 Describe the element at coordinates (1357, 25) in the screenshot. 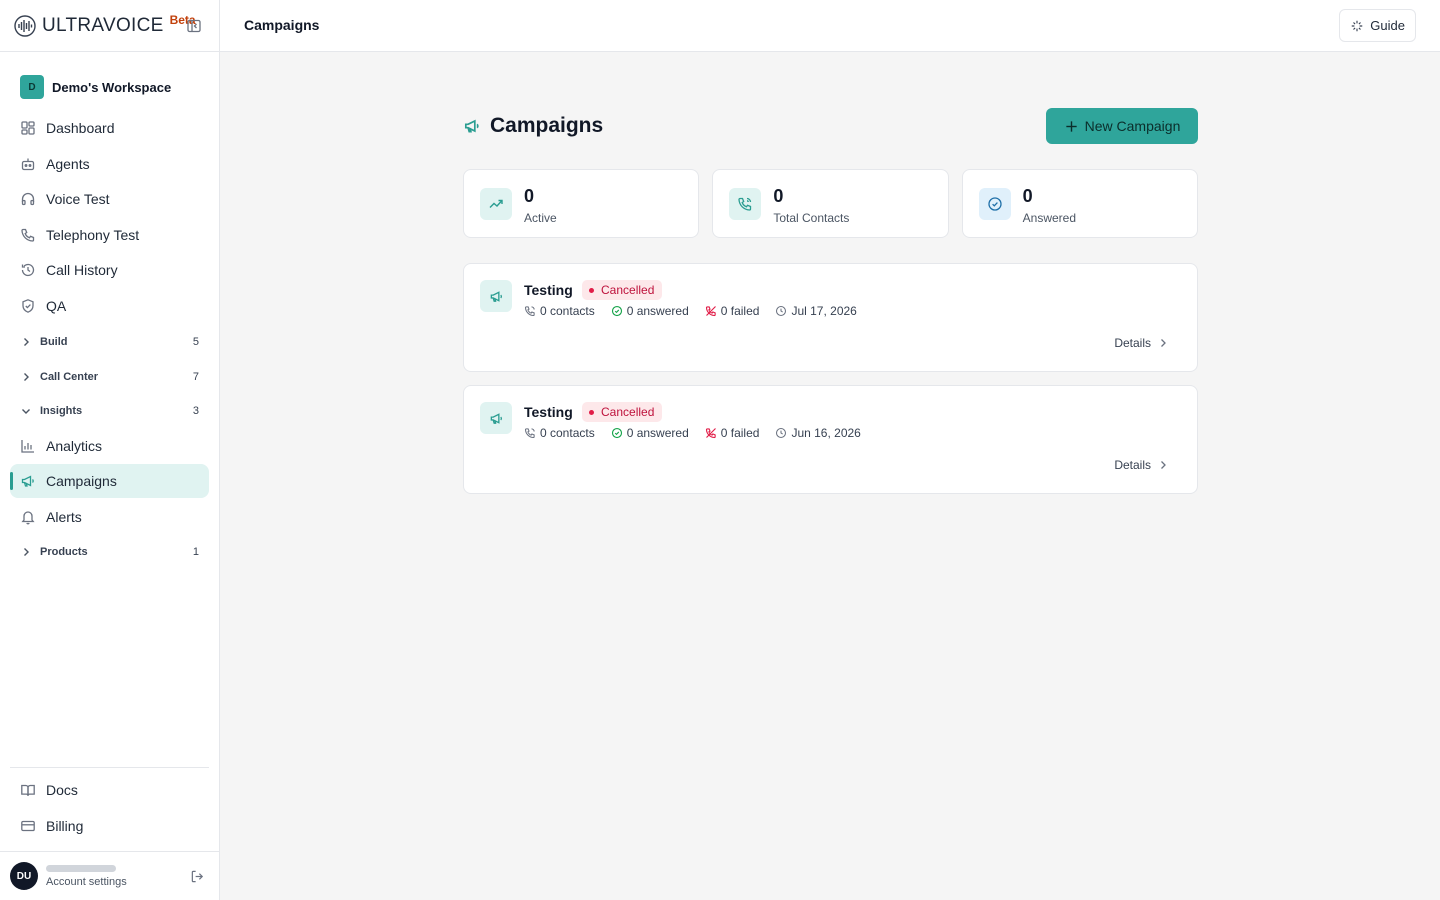

I see `sparkles-icon` at that location.